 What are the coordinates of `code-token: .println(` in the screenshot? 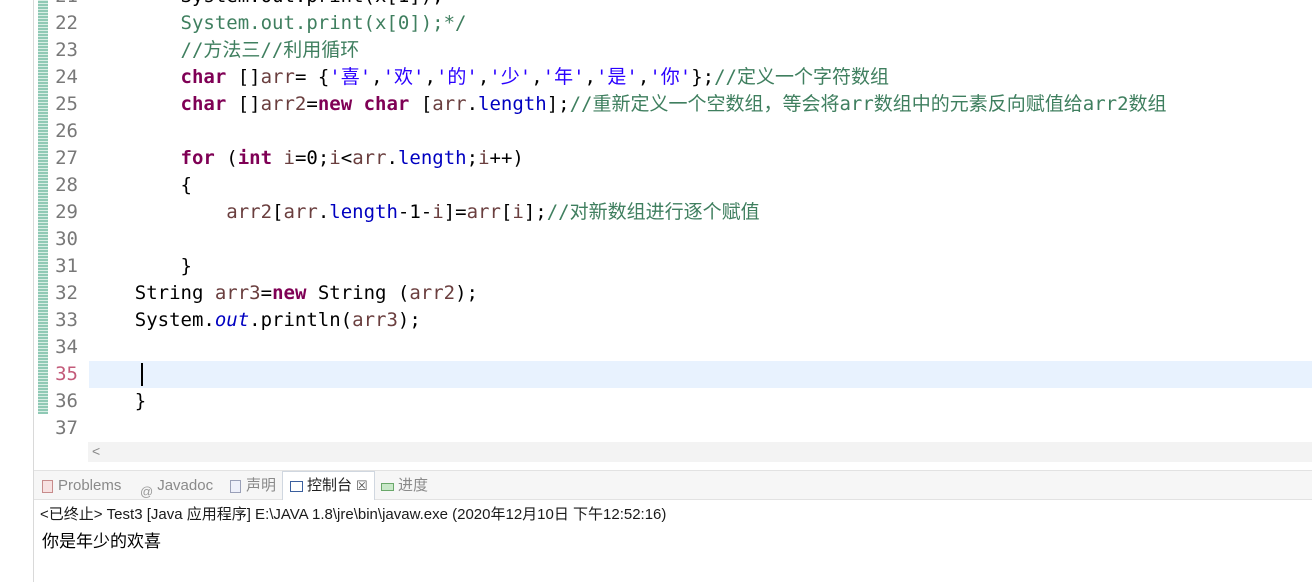 It's located at (301, 320).